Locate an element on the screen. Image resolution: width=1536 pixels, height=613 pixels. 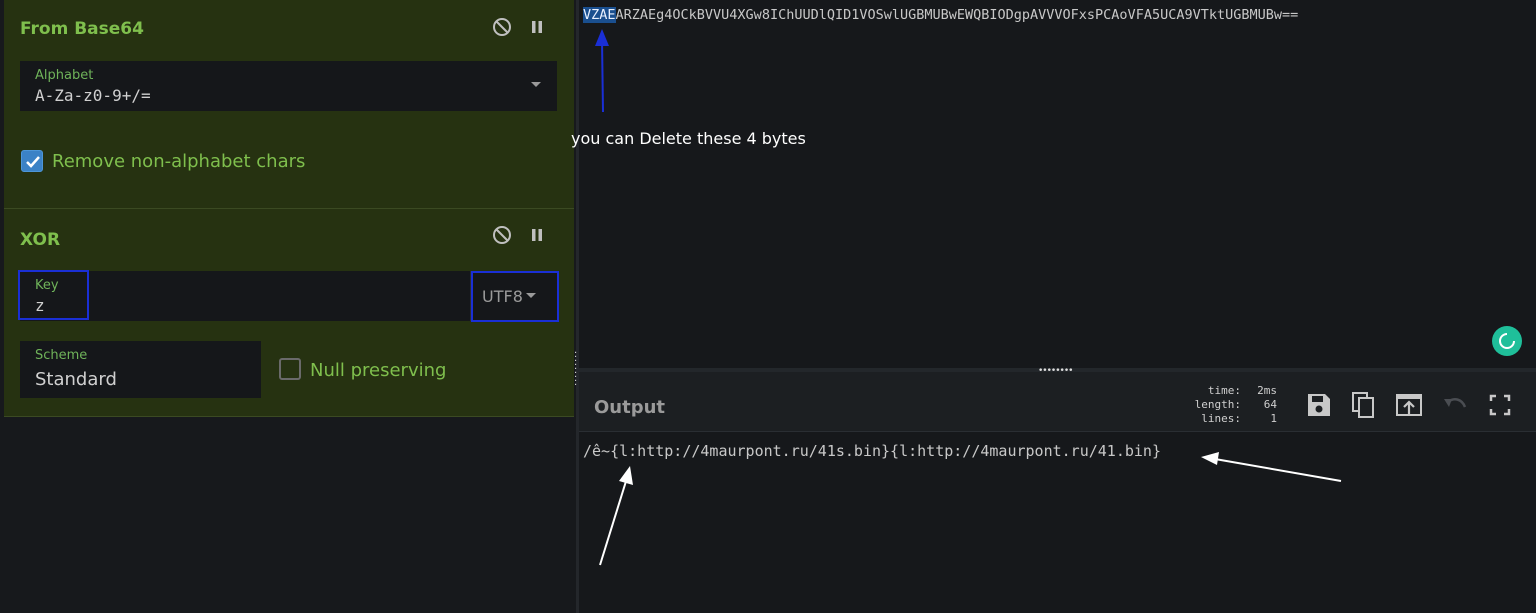
loading-icon is located at coordinates (1507, 341).